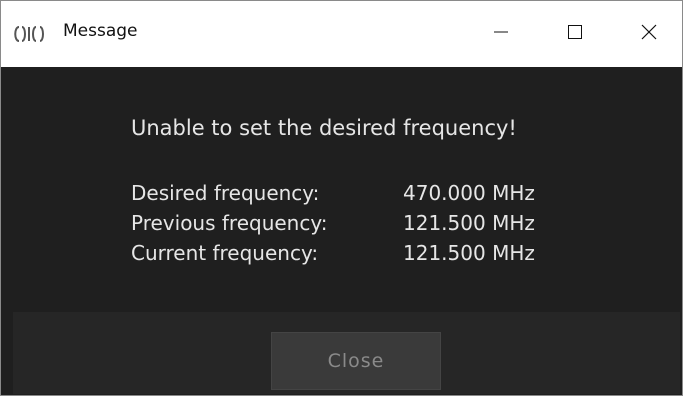 Image resolution: width=683 pixels, height=396 pixels. I want to click on maximize-icon, so click(575, 34).